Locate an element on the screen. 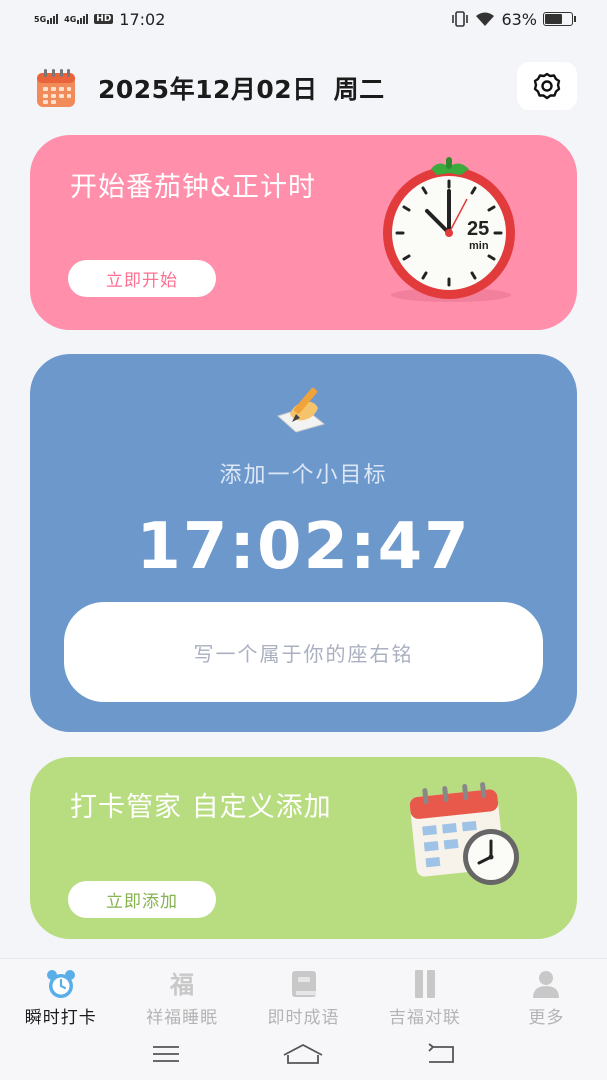  system-nav-bar is located at coordinates (303, 1054).